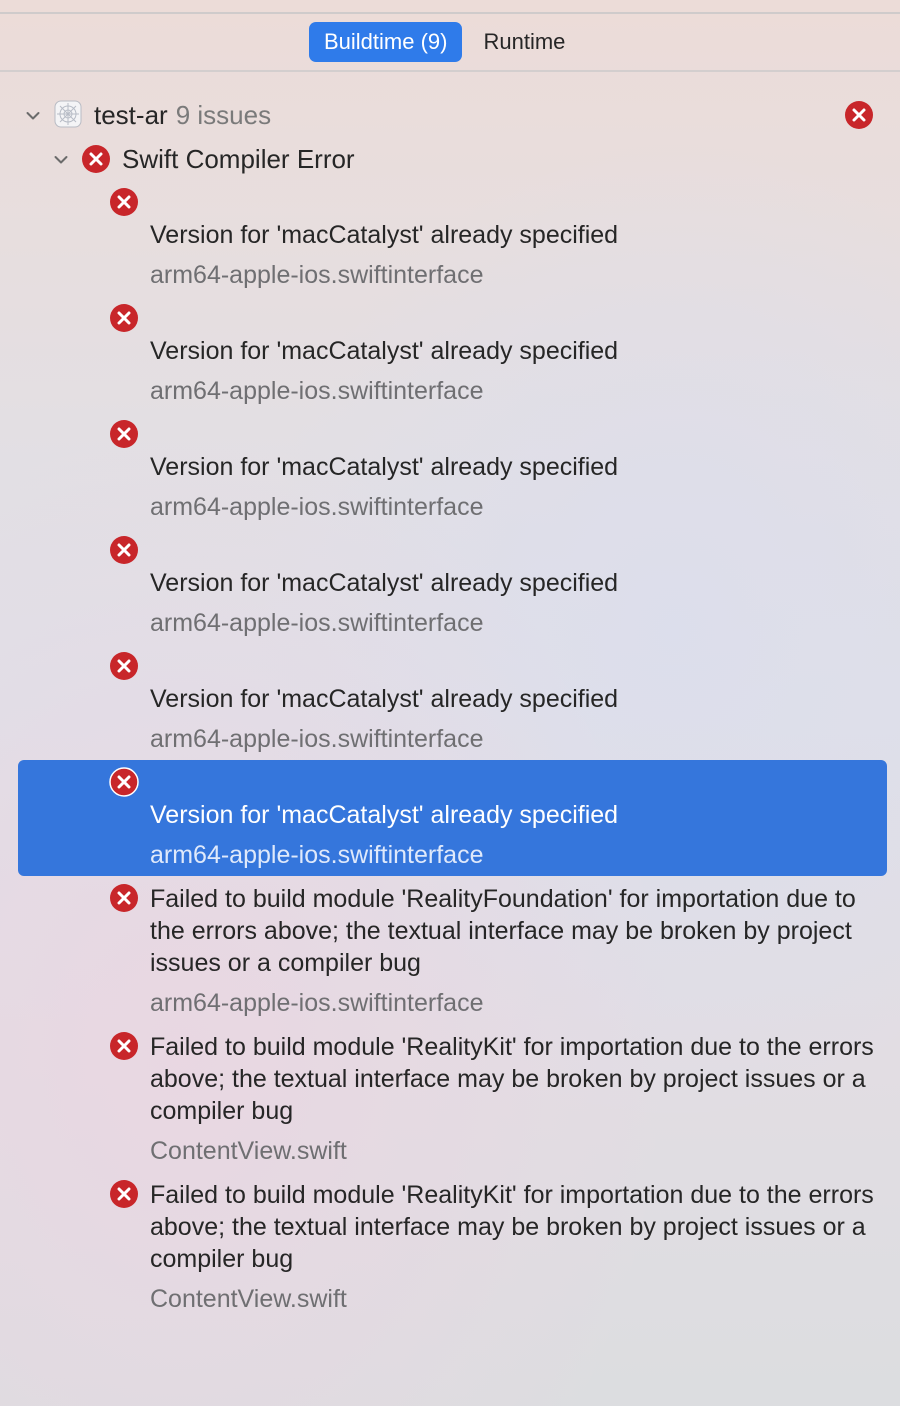 This screenshot has width=900, height=1406. I want to click on project-title: test-ar 9 issues, so click(182, 115).